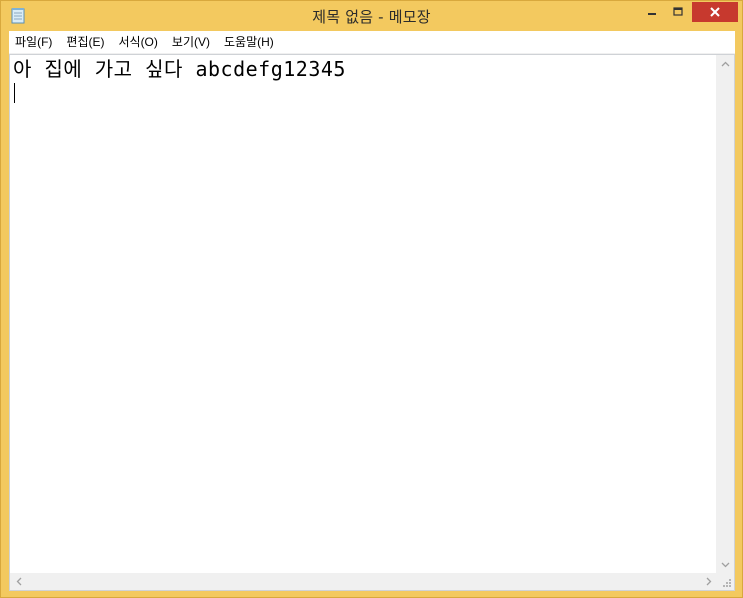 This screenshot has width=743, height=598. Describe the element at coordinates (249, 42) in the screenshot. I see `menu-help: 도움말(H)` at that location.